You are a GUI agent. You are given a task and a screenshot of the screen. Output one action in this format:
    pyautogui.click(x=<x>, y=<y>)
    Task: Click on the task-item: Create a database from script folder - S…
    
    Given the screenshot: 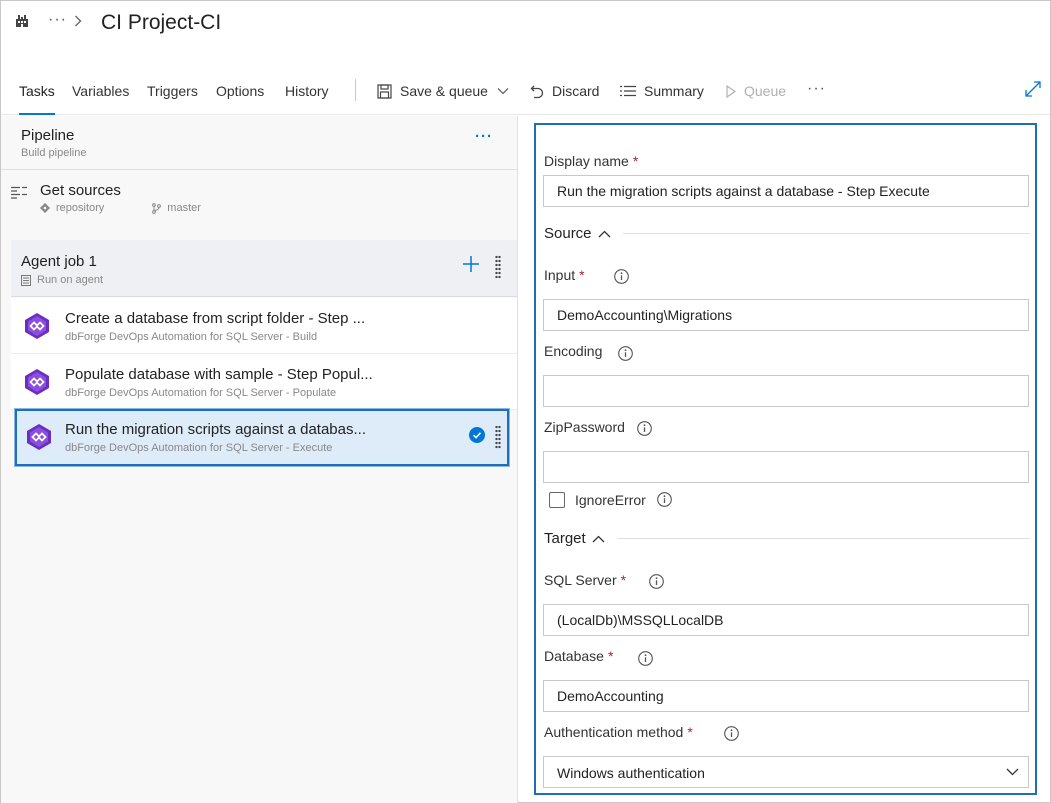 What is the action you would take?
    pyautogui.click(x=264, y=326)
    